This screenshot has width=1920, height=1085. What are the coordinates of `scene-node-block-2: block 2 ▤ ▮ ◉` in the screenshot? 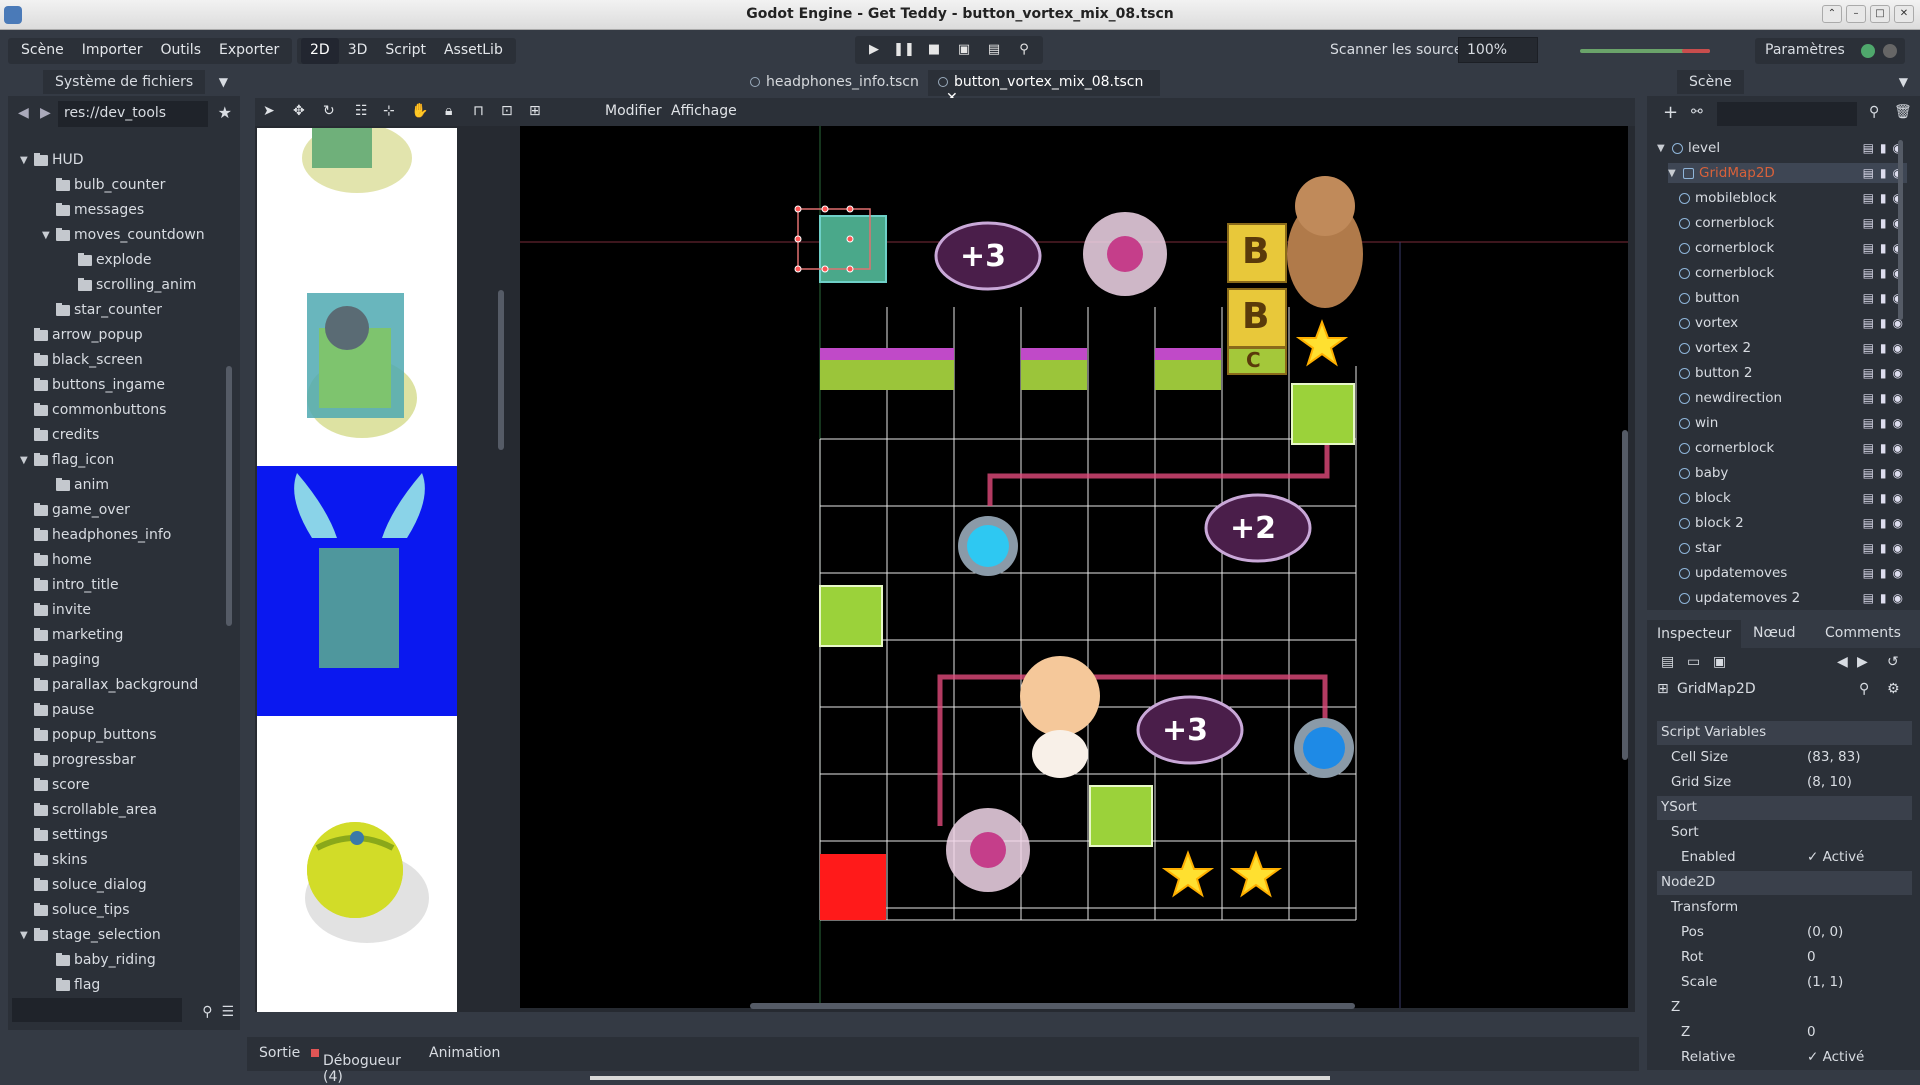 It's located at (1793, 523).